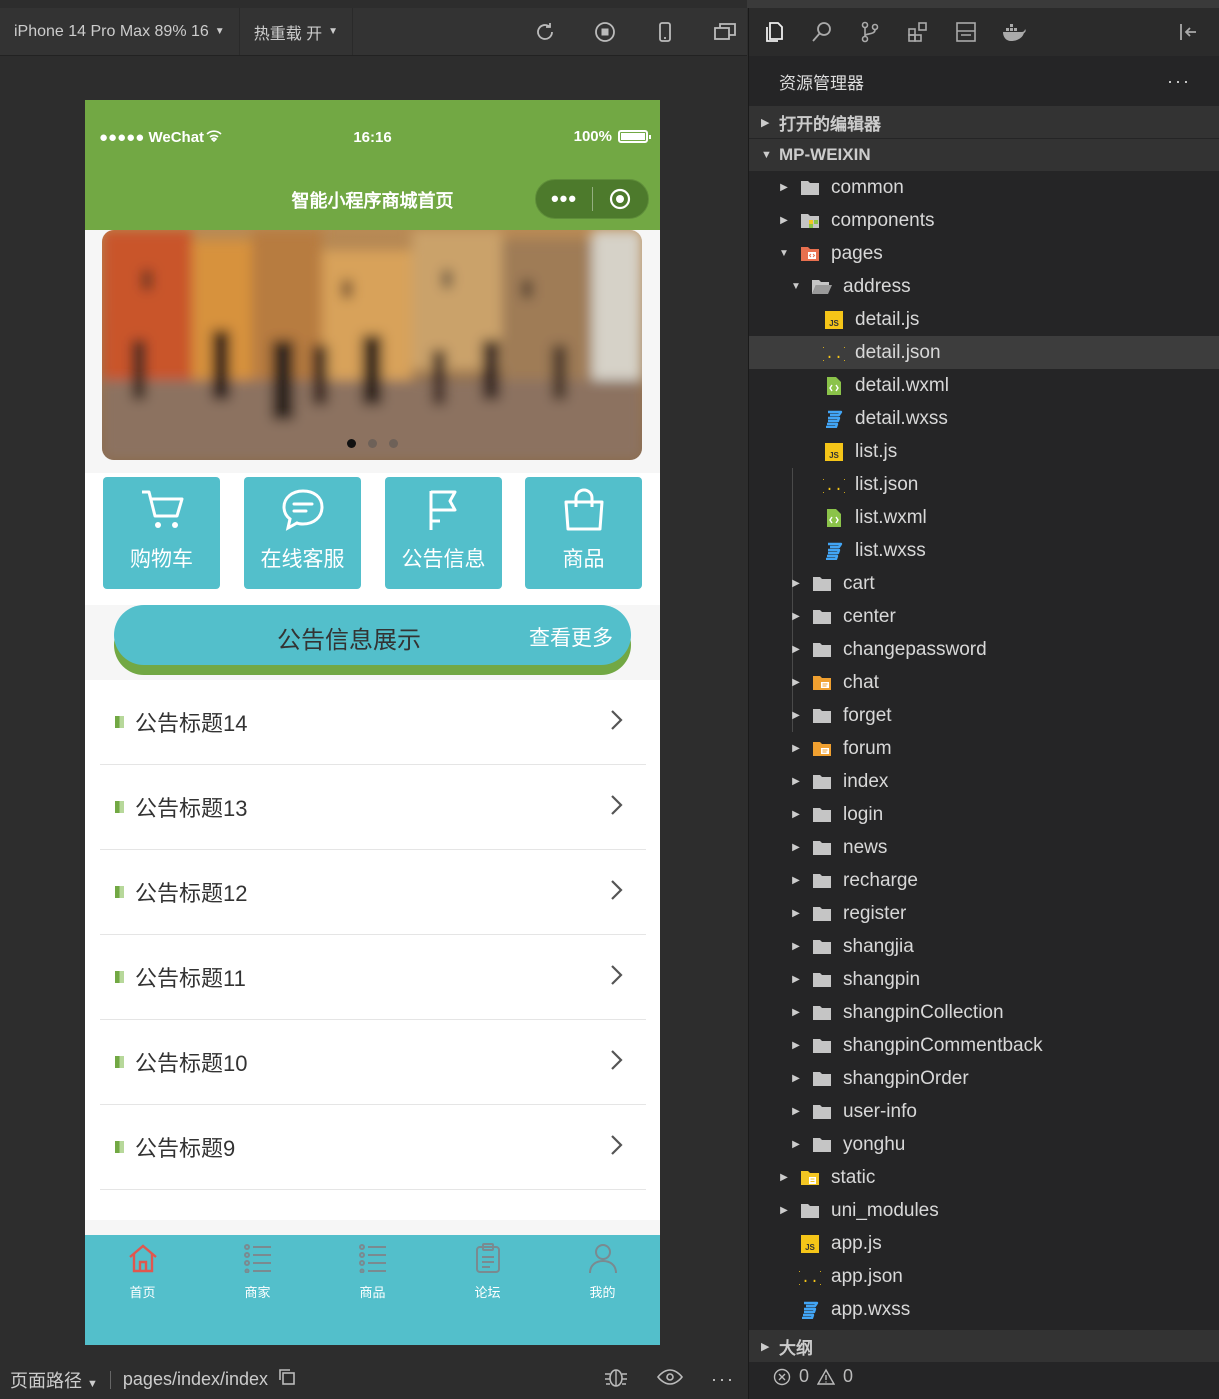 Image resolution: width=1219 pixels, height=1399 pixels. What do you see at coordinates (984, 385) in the screenshot?
I see `tree-item: detail.wxml` at bounding box center [984, 385].